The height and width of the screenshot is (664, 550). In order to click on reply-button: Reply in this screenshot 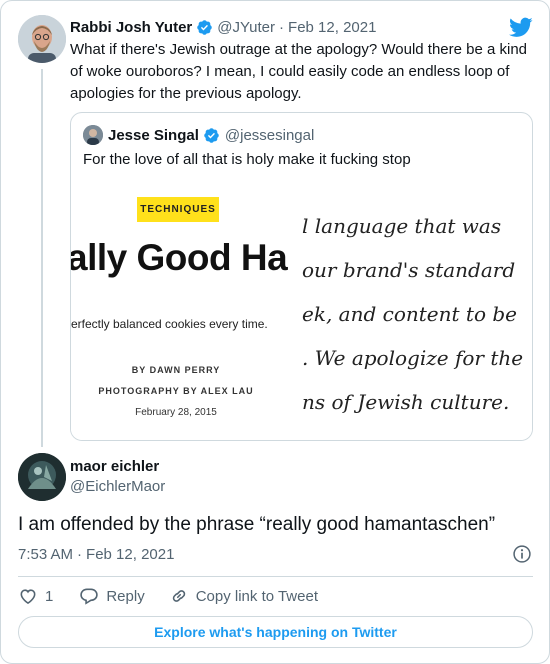, I will do `click(112, 596)`.